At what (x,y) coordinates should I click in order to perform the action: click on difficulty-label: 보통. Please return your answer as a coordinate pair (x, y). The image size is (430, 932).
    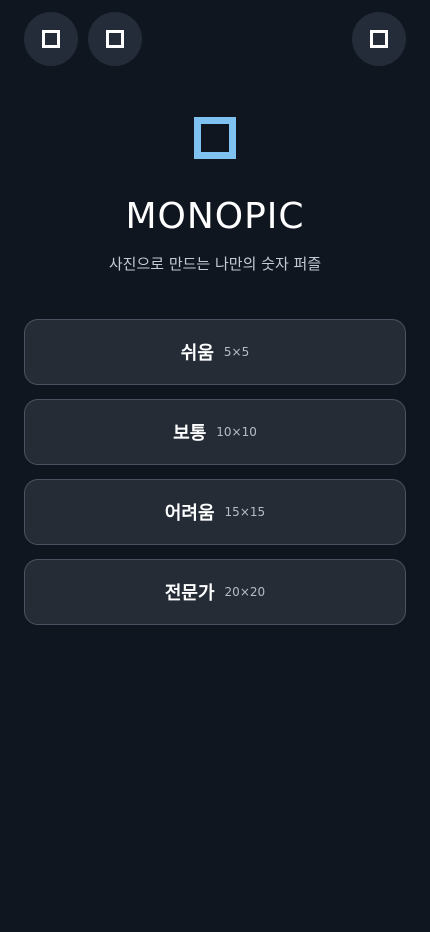
    Looking at the image, I should click on (190, 433).